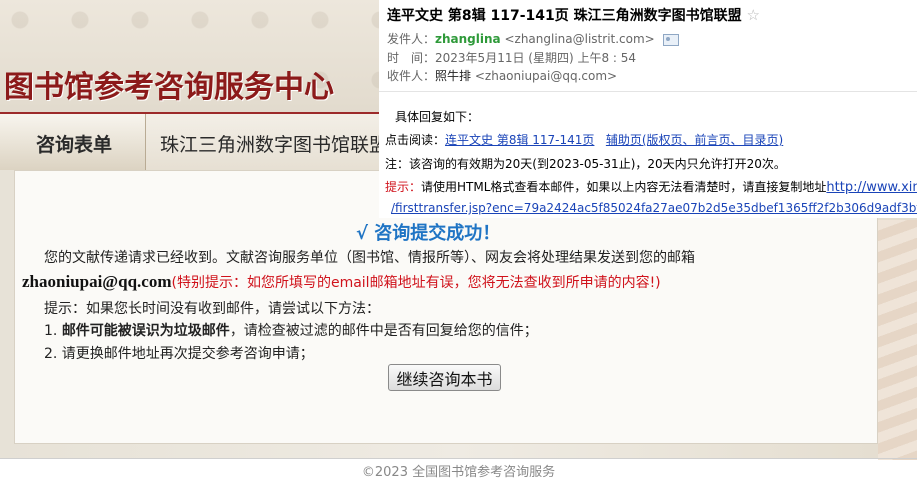 This screenshot has width=917, height=482. What do you see at coordinates (437, 117) in the screenshot?
I see `reply-intro: 具体回复如下：` at bounding box center [437, 117].